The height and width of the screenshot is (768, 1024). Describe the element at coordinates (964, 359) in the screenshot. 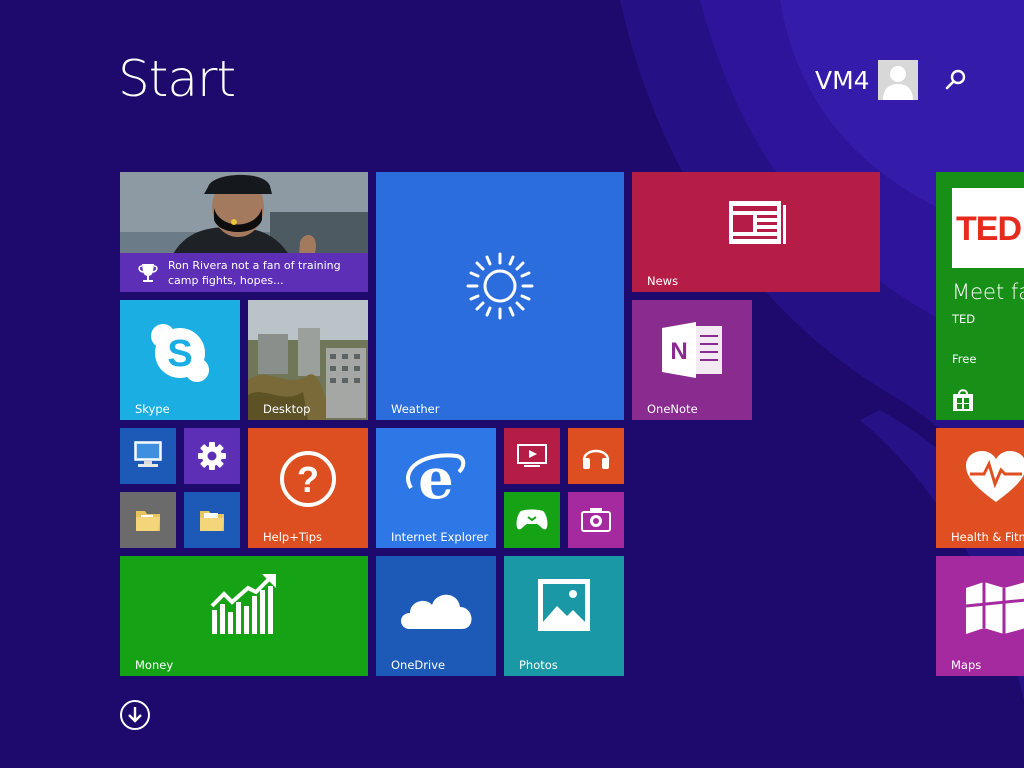

I see `ted-price: Free` at that location.